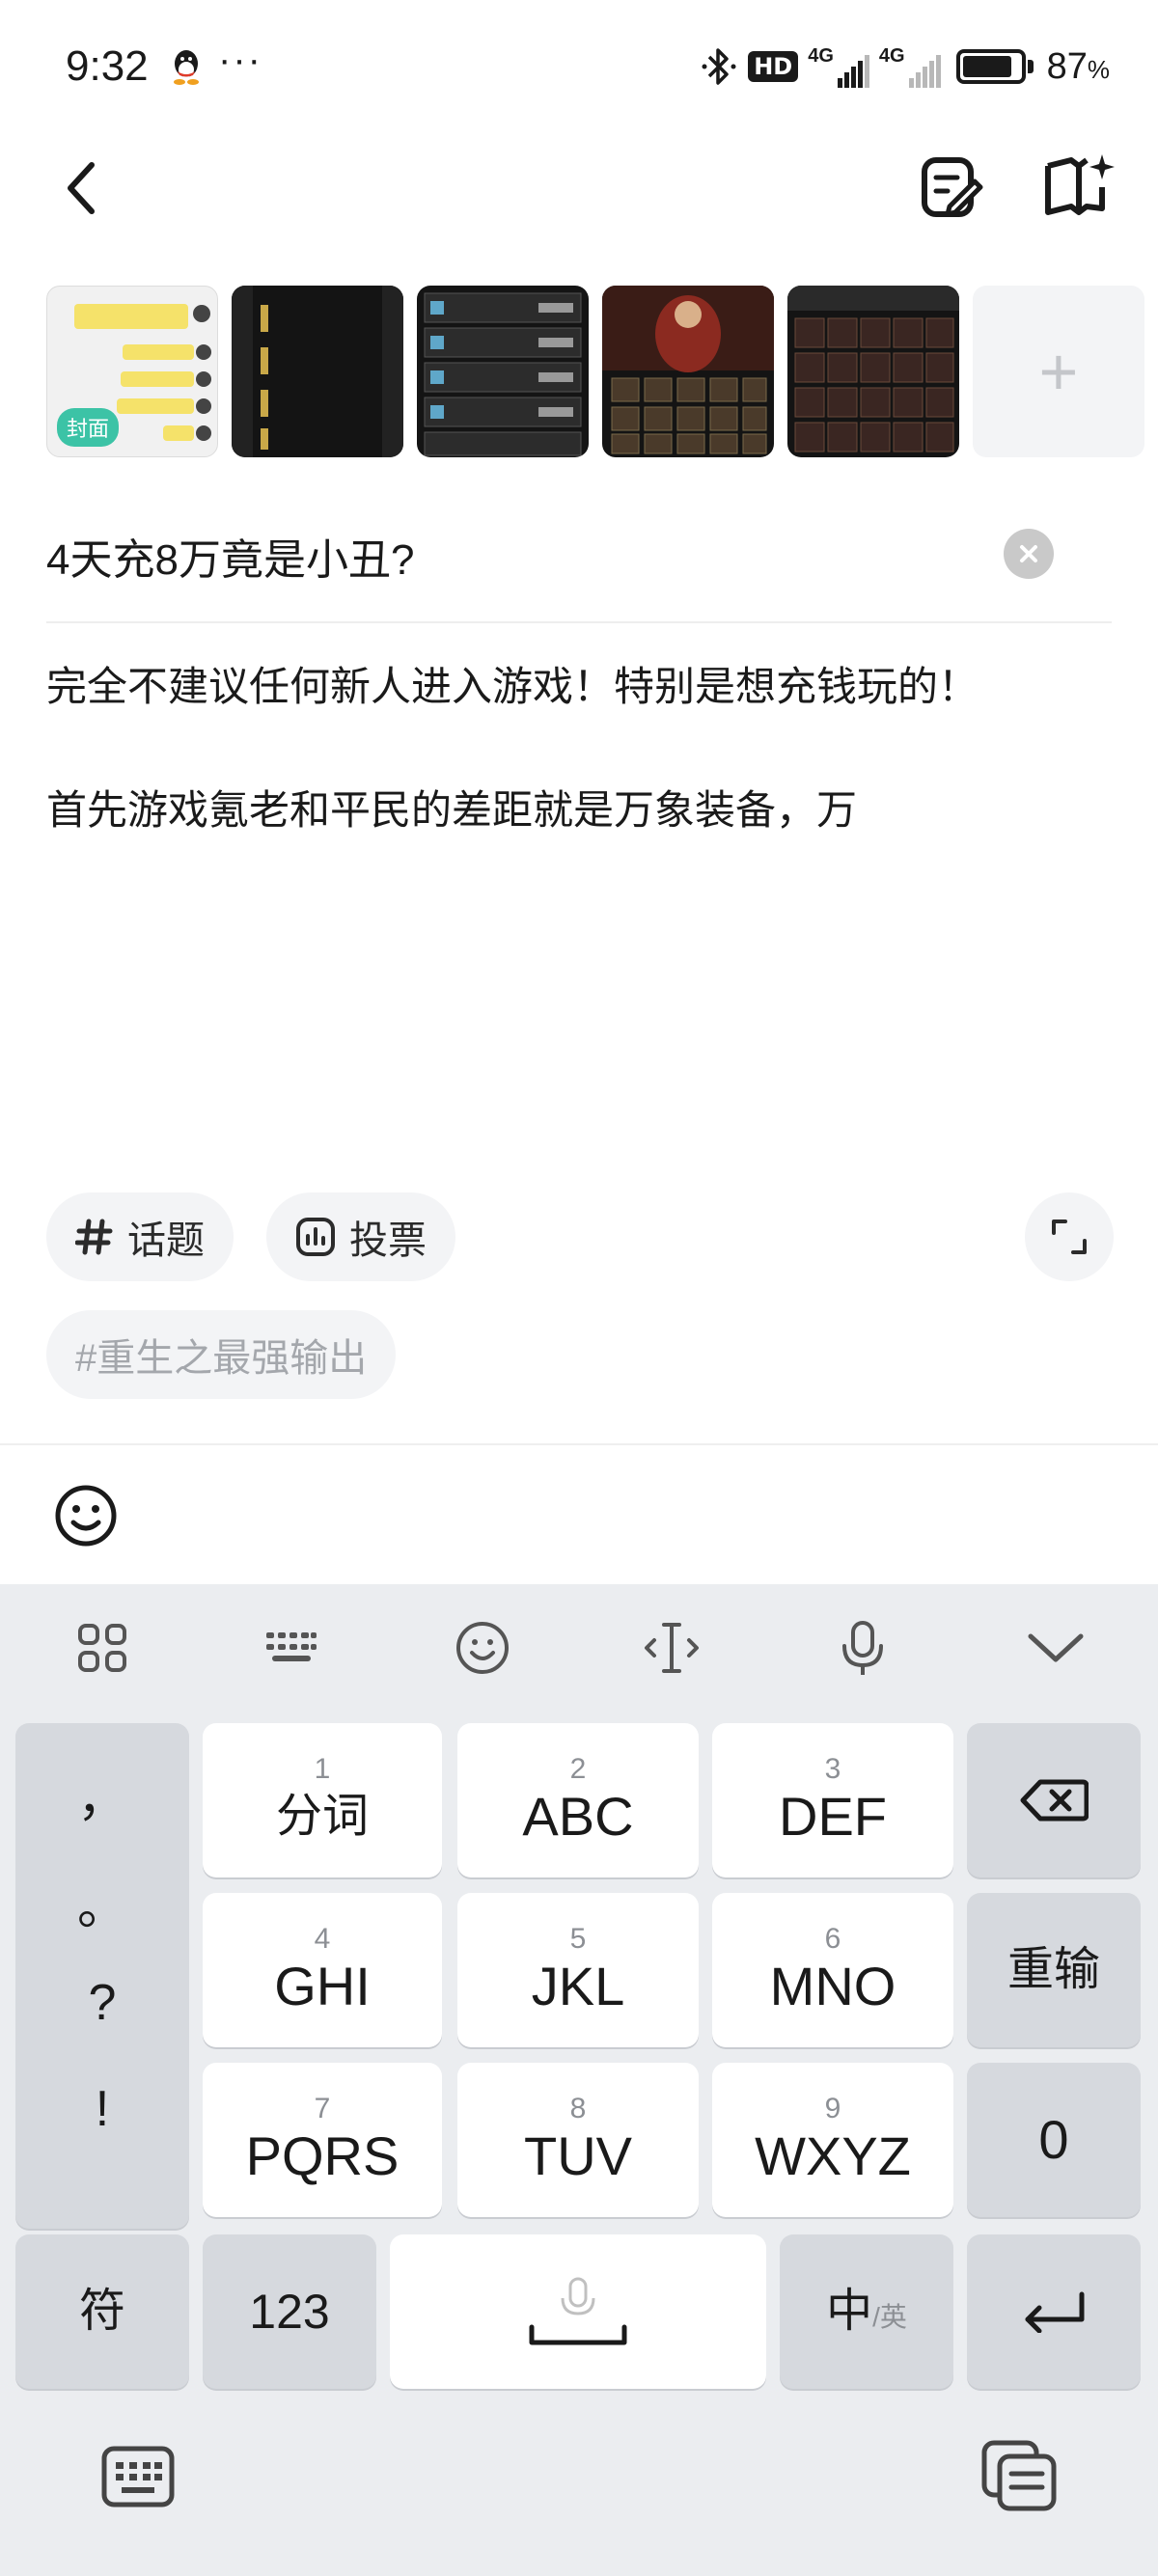  What do you see at coordinates (719, 66) in the screenshot?
I see `bluetooth-icon` at bounding box center [719, 66].